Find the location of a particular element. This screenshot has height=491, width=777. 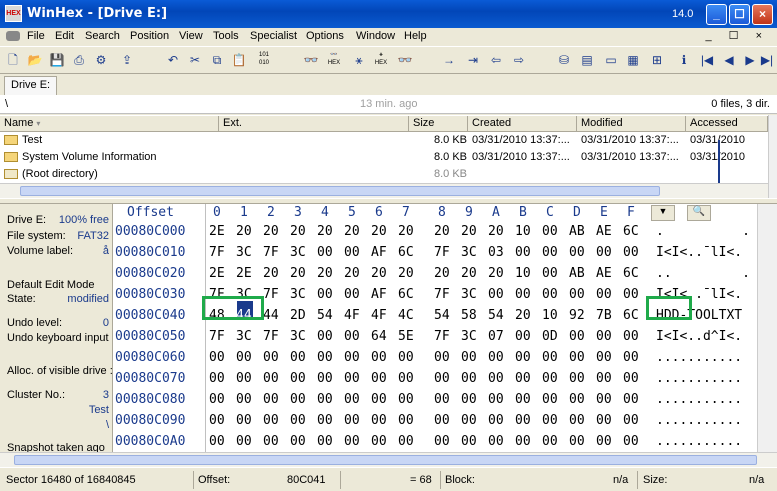

row-offset: 00080C050 is located at coordinates (150, 336).